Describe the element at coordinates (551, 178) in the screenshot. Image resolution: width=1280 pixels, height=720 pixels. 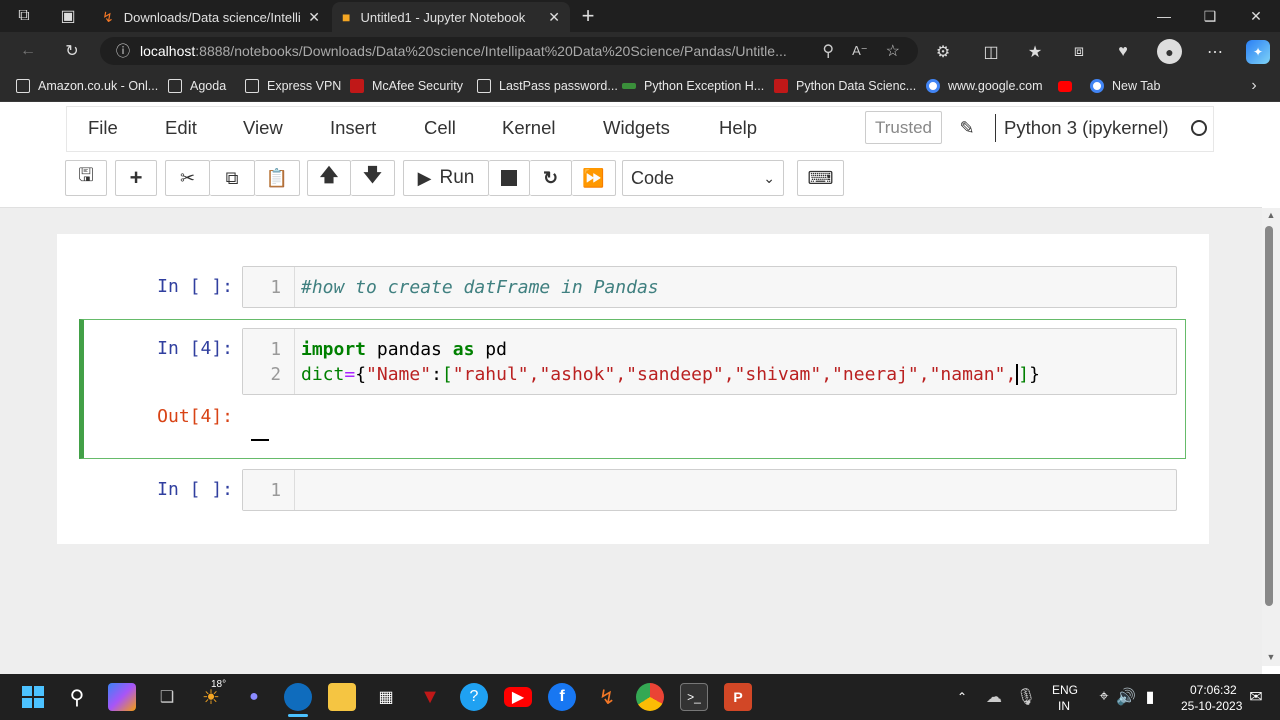
I see `restart-button: ↻` at that location.